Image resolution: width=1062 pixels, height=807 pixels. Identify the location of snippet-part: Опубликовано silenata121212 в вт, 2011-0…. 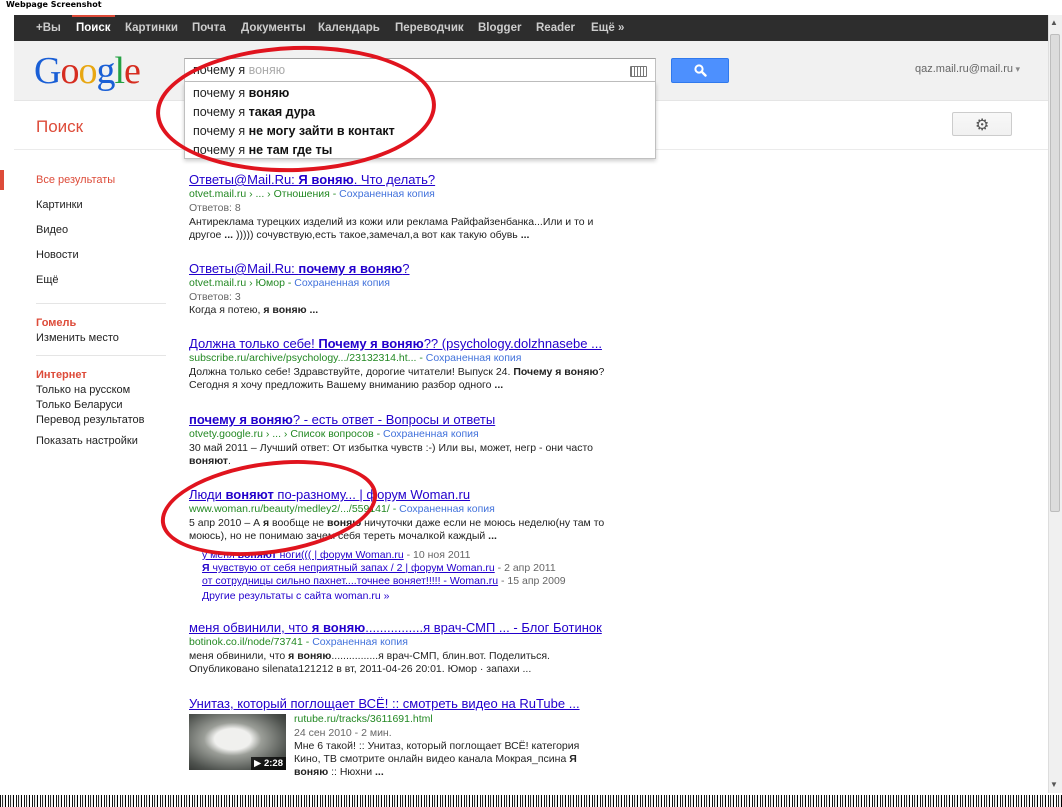
(360, 669).